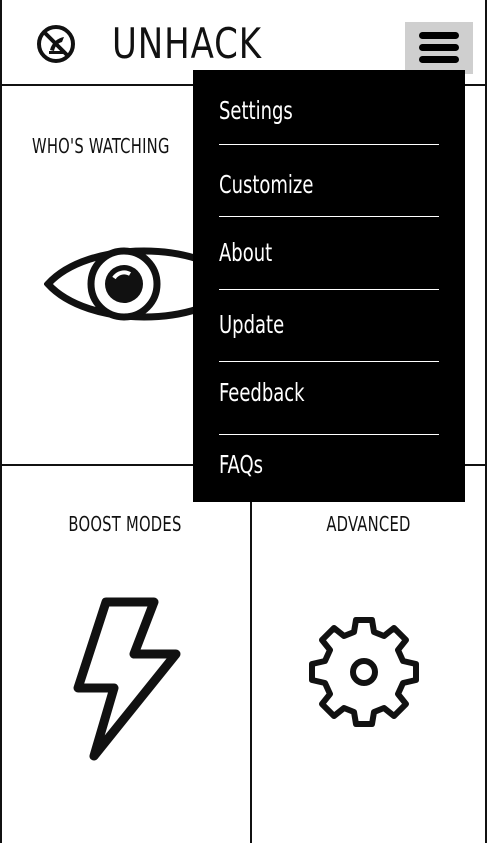 The width and height of the screenshot is (487, 843). What do you see at coordinates (368, 524) in the screenshot?
I see `advanced-label: ADVANCED` at bounding box center [368, 524].